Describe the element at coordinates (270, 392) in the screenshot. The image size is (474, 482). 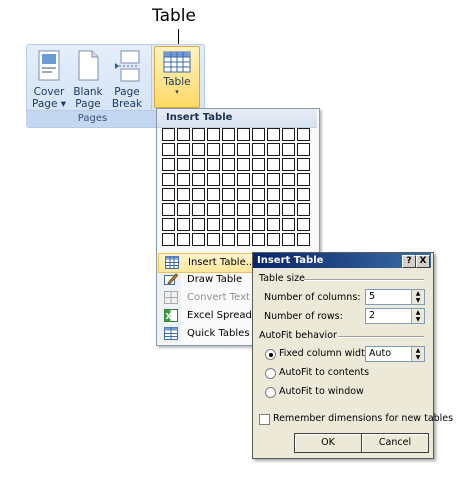
I see `fit-window-radio` at that location.